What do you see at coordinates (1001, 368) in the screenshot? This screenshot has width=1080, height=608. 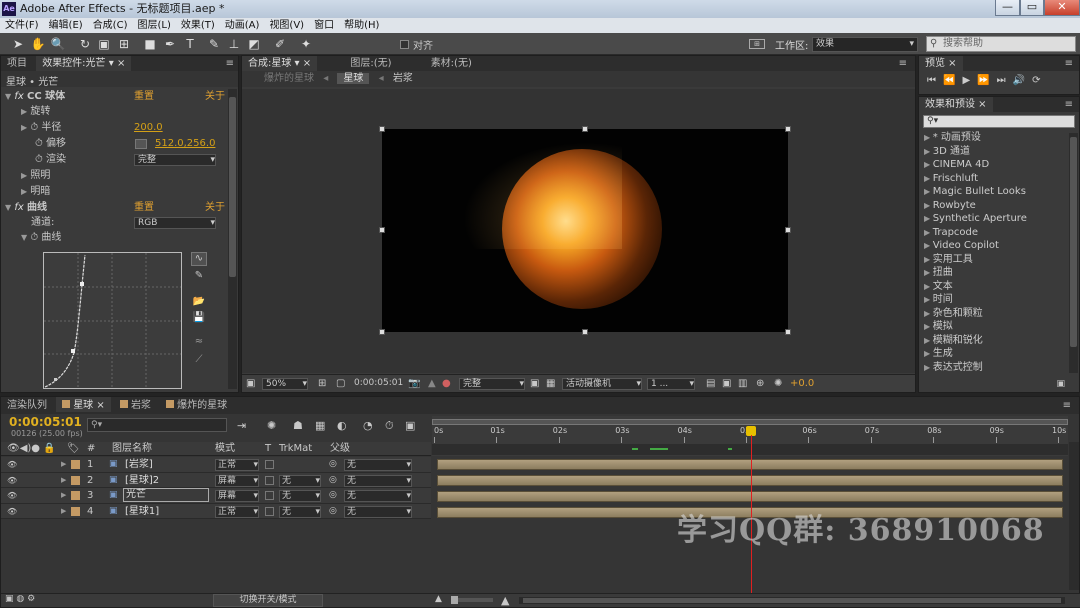 I see `effects-category-item: ▶ 表达式控制` at bounding box center [1001, 368].